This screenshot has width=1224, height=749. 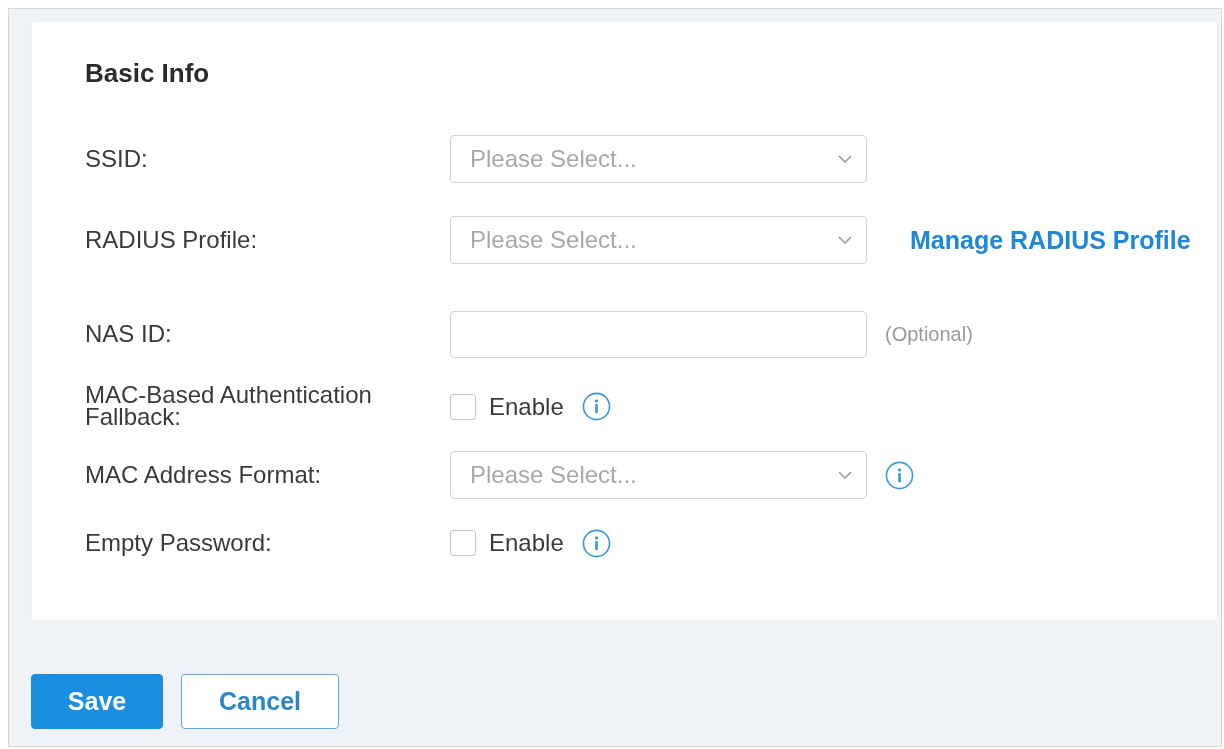 I want to click on field-label: MAC-Based Authentication Fallback:, so click(x=229, y=406).